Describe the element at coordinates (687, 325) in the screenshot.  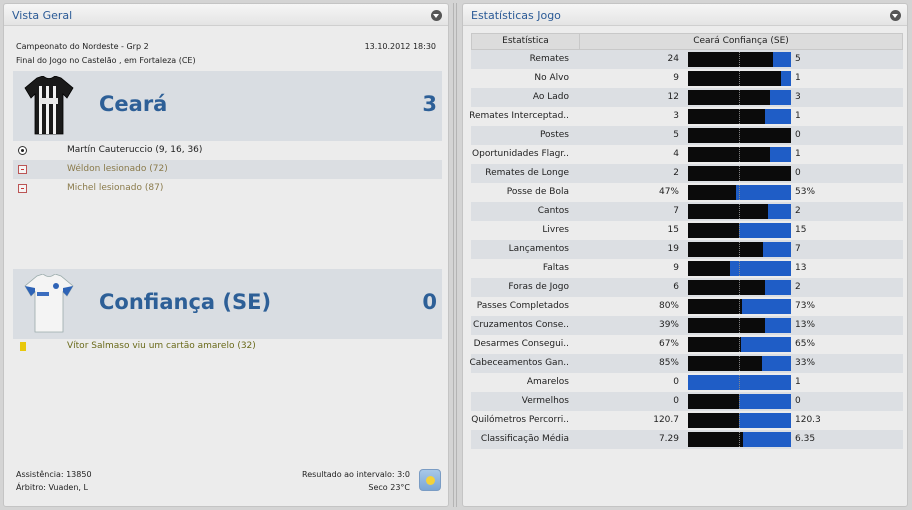
I see `stat-row: Cruzamentos Conse.. 39% 13%` at that location.